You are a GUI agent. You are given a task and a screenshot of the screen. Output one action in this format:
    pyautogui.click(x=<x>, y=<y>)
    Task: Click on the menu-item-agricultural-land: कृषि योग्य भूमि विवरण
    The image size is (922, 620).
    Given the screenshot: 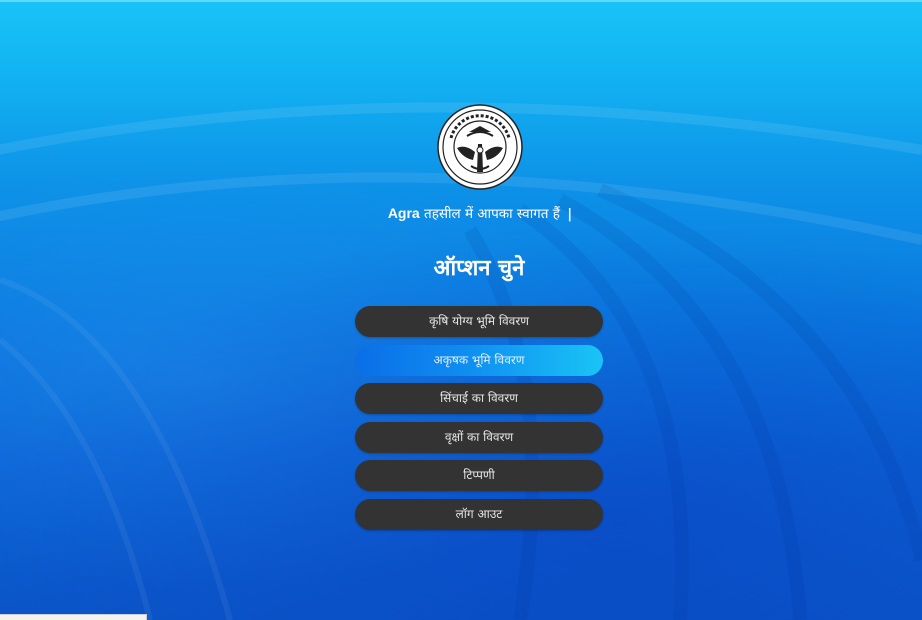 What is the action you would take?
    pyautogui.click(x=479, y=321)
    